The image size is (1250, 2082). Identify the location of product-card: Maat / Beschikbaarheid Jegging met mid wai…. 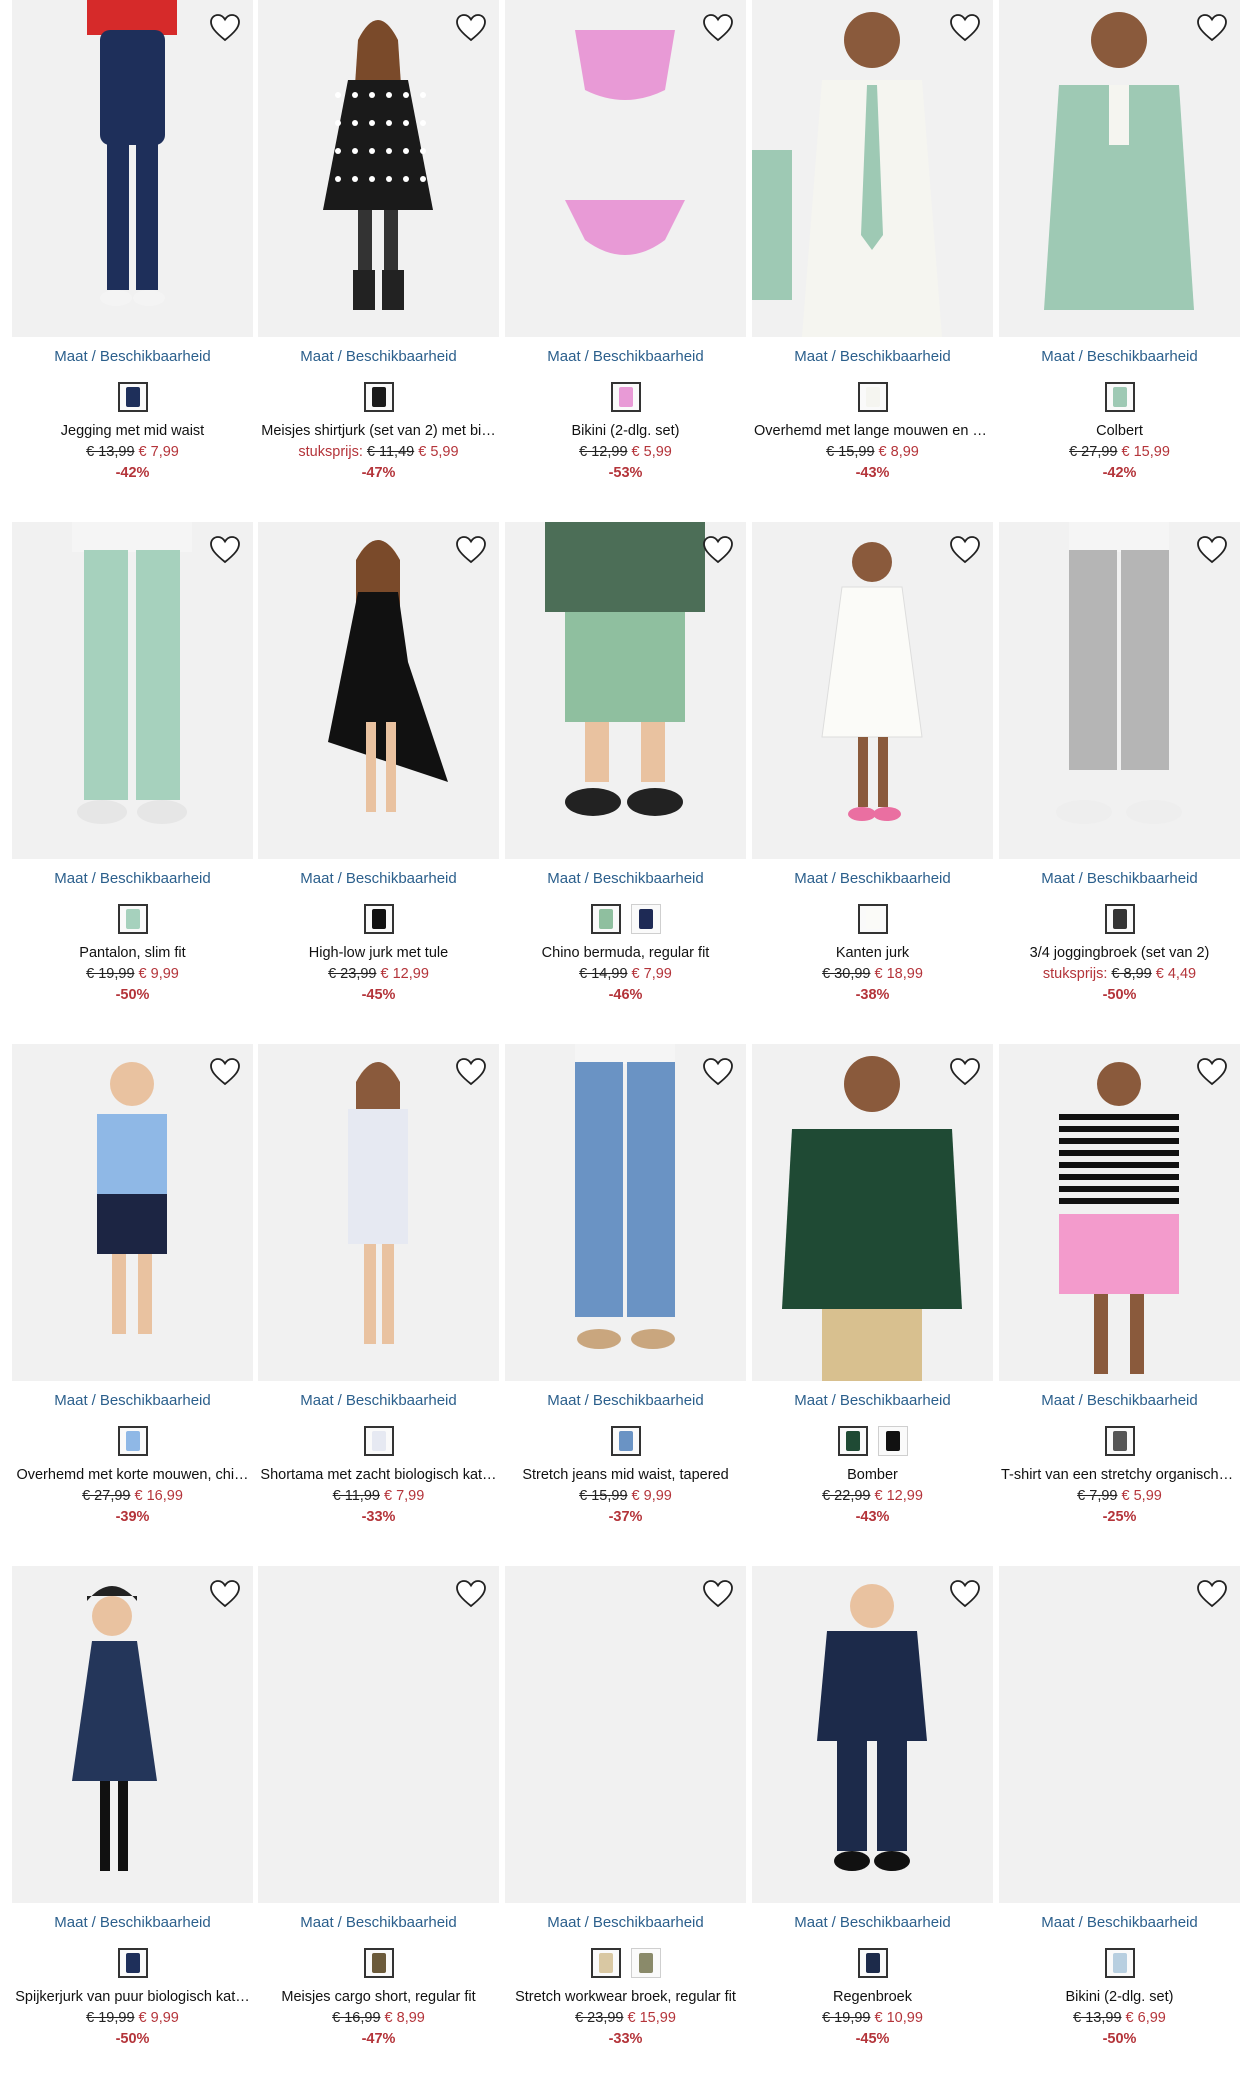
(132, 260).